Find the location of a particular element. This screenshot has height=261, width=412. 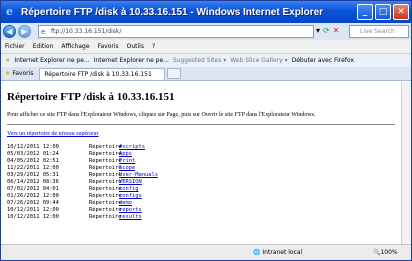

menu-edit: Edition is located at coordinates (43, 46).